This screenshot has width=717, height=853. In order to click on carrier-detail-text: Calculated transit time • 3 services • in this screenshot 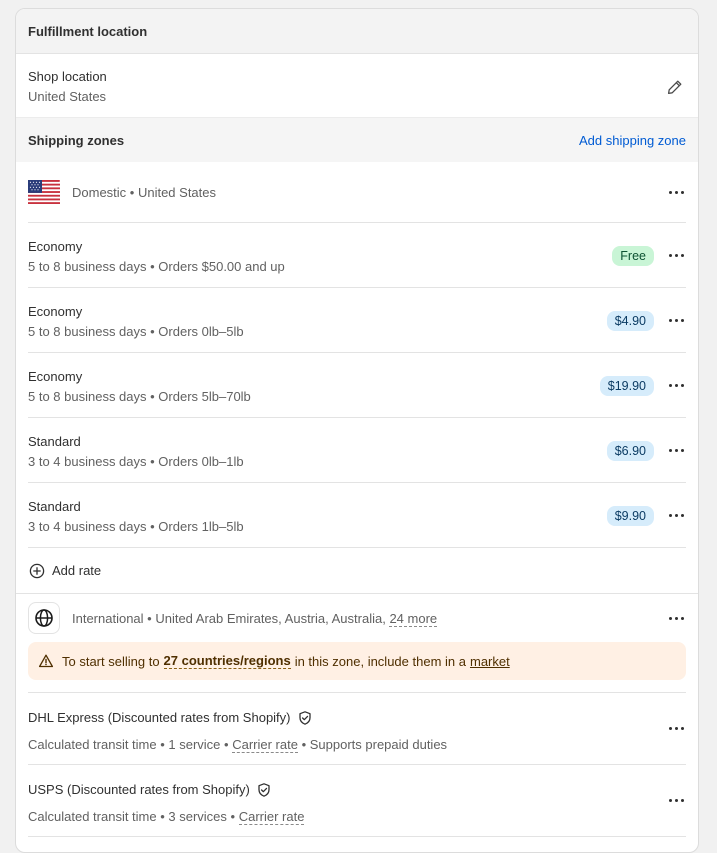, I will do `click(132, 816)`.